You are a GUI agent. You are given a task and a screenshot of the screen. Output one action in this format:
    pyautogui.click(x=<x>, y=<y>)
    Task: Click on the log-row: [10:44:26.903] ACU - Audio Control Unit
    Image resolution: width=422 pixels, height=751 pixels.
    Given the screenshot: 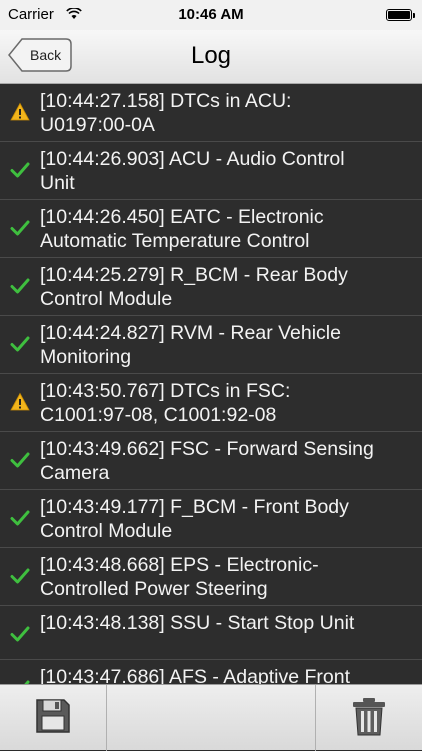 What is the action you would take?
    pyautogui.click(x=211, y=171)
    